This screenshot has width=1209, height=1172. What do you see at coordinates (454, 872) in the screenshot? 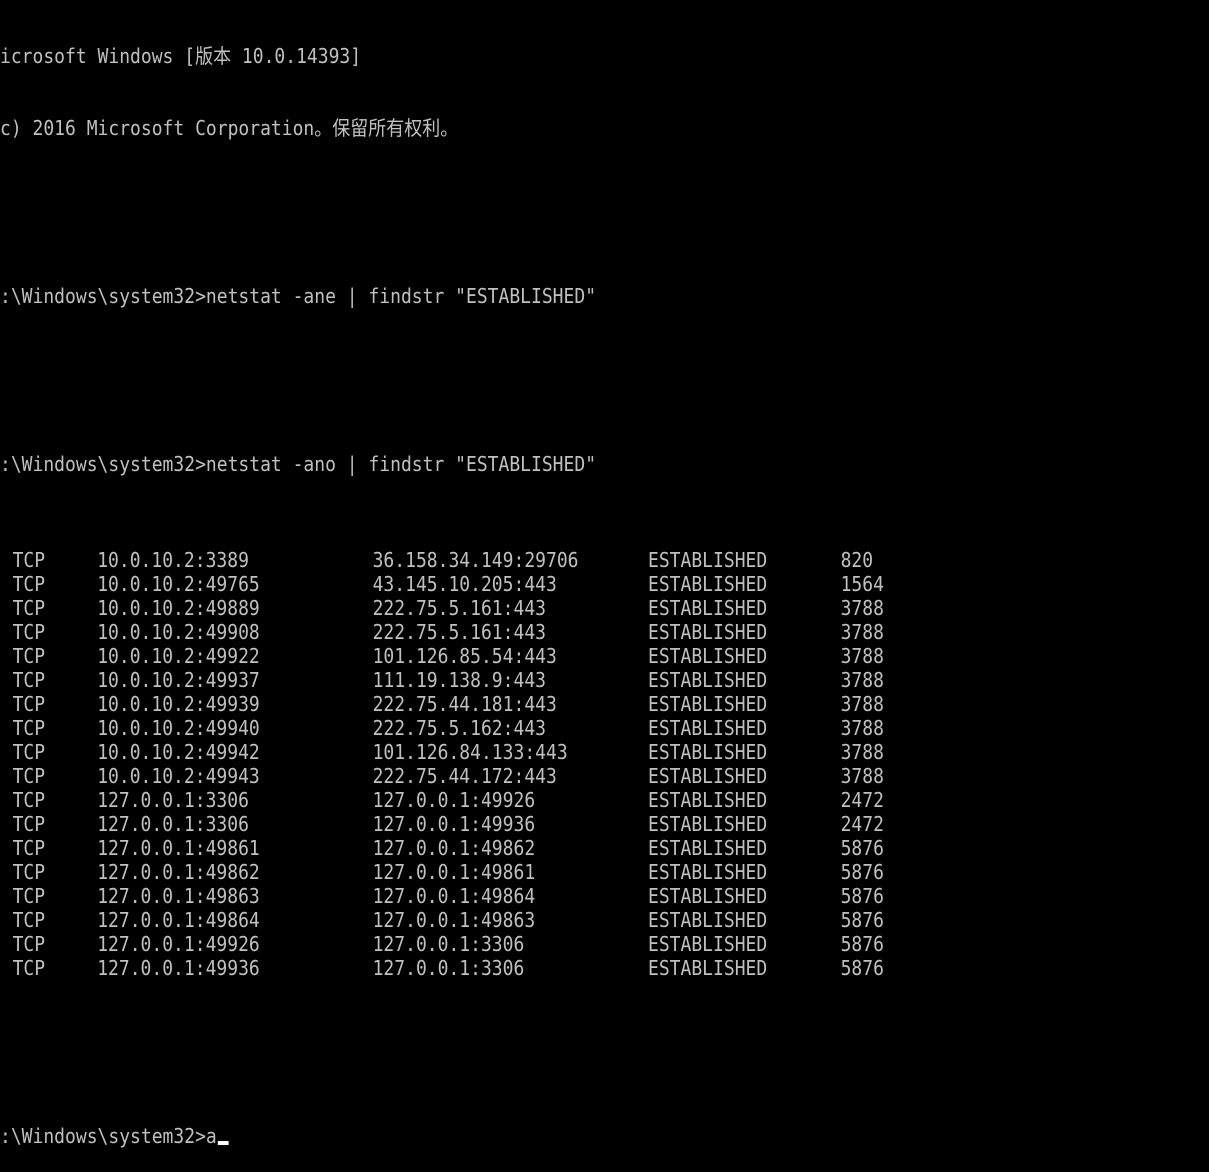
I see `foreign-address-cell: 127.0.0.1:49861` at bounding box center [454, 872].